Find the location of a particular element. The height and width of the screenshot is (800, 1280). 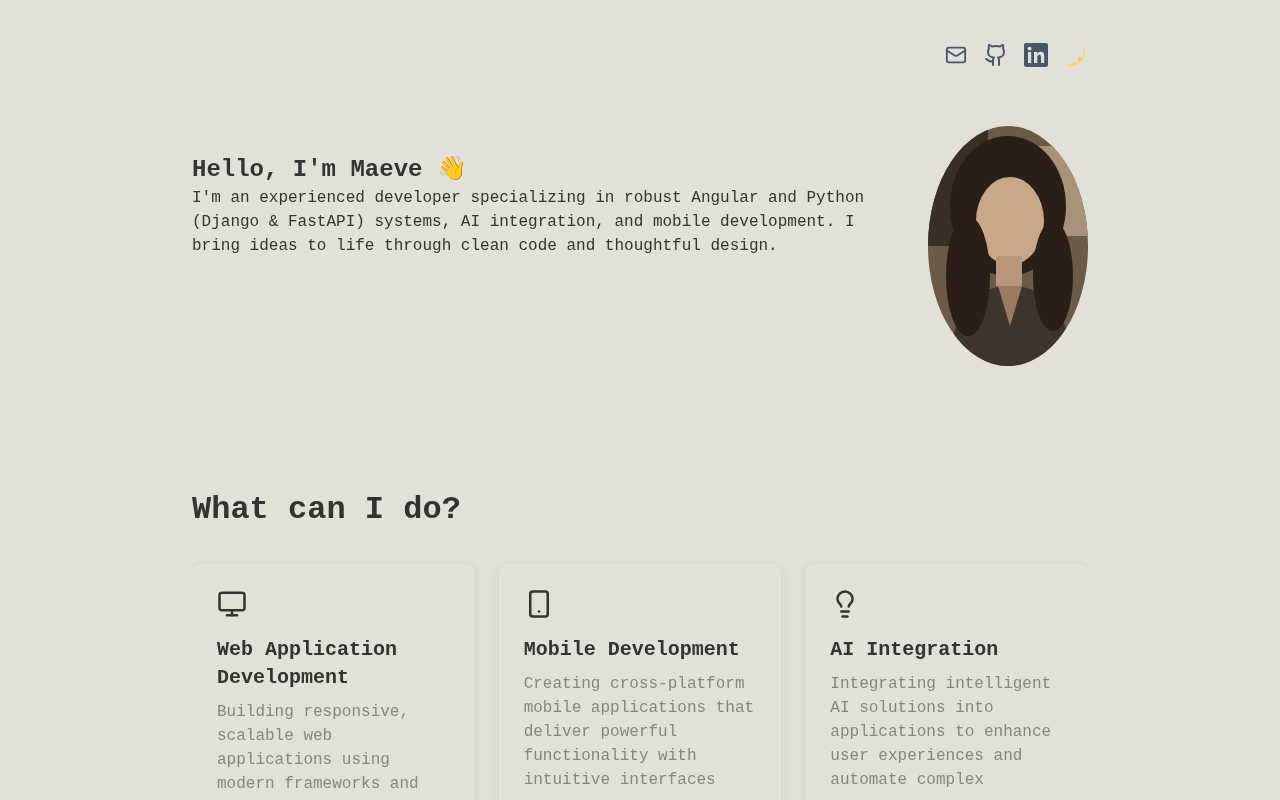

card-title: AI Integration is located at coordinates (915, 650).